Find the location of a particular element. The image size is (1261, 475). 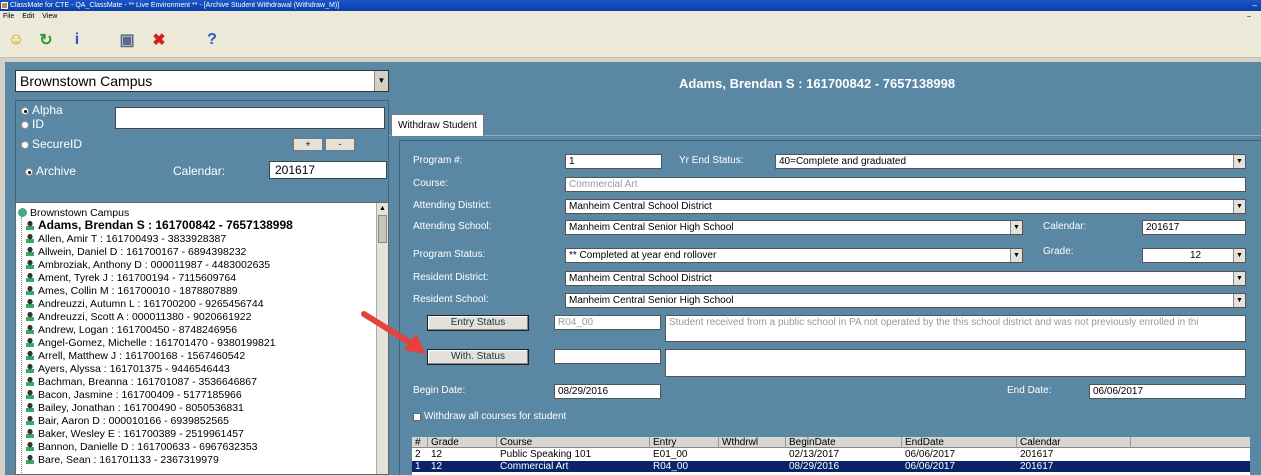

cancel-icon: ✖ is located at coordinates (159, 40).